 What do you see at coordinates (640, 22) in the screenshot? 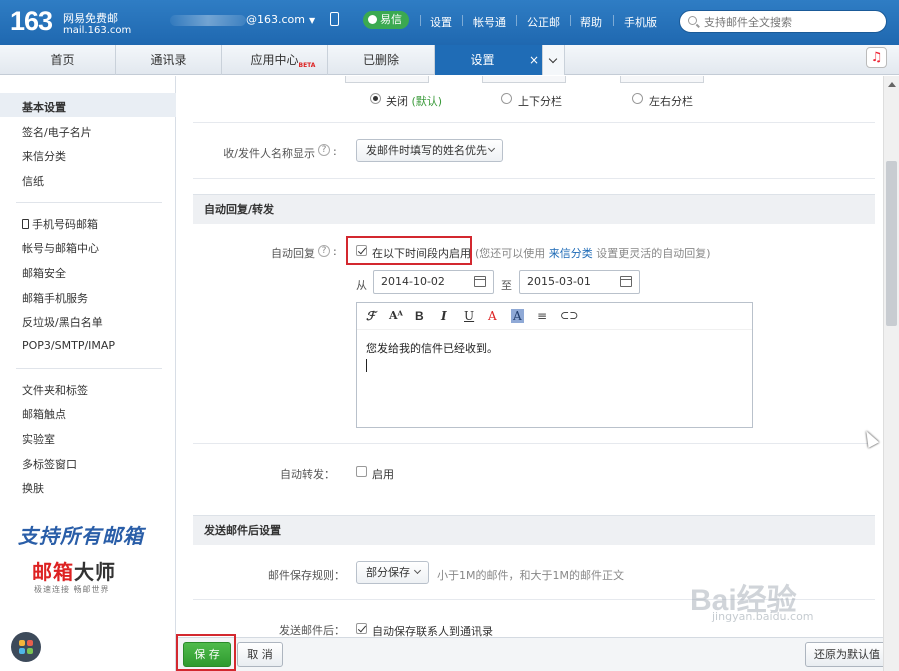
I see `header-link-mobile: 手机版` at bounding box center [640, 22].